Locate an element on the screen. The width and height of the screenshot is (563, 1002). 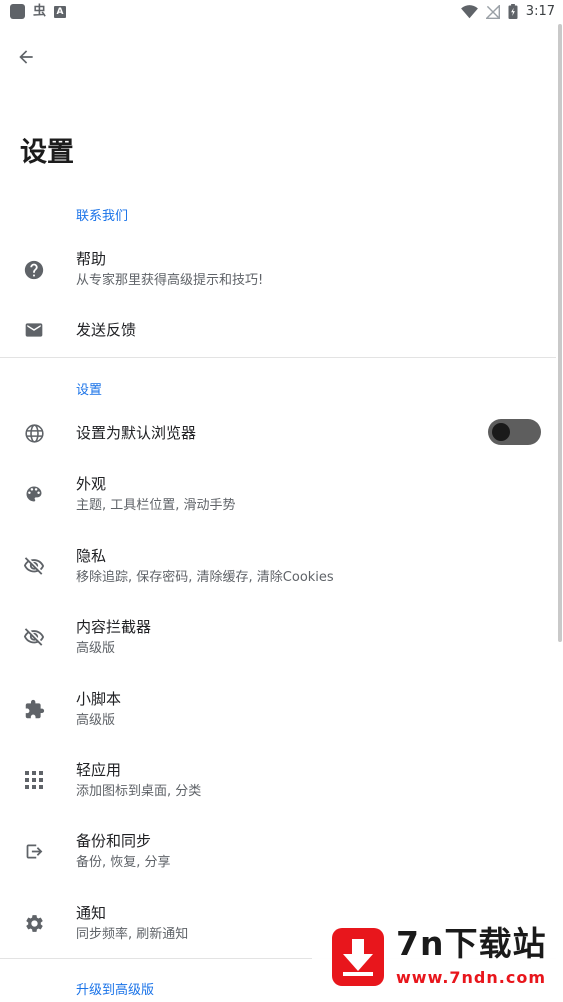
wifi-icon is located at coordinates (469, 11).